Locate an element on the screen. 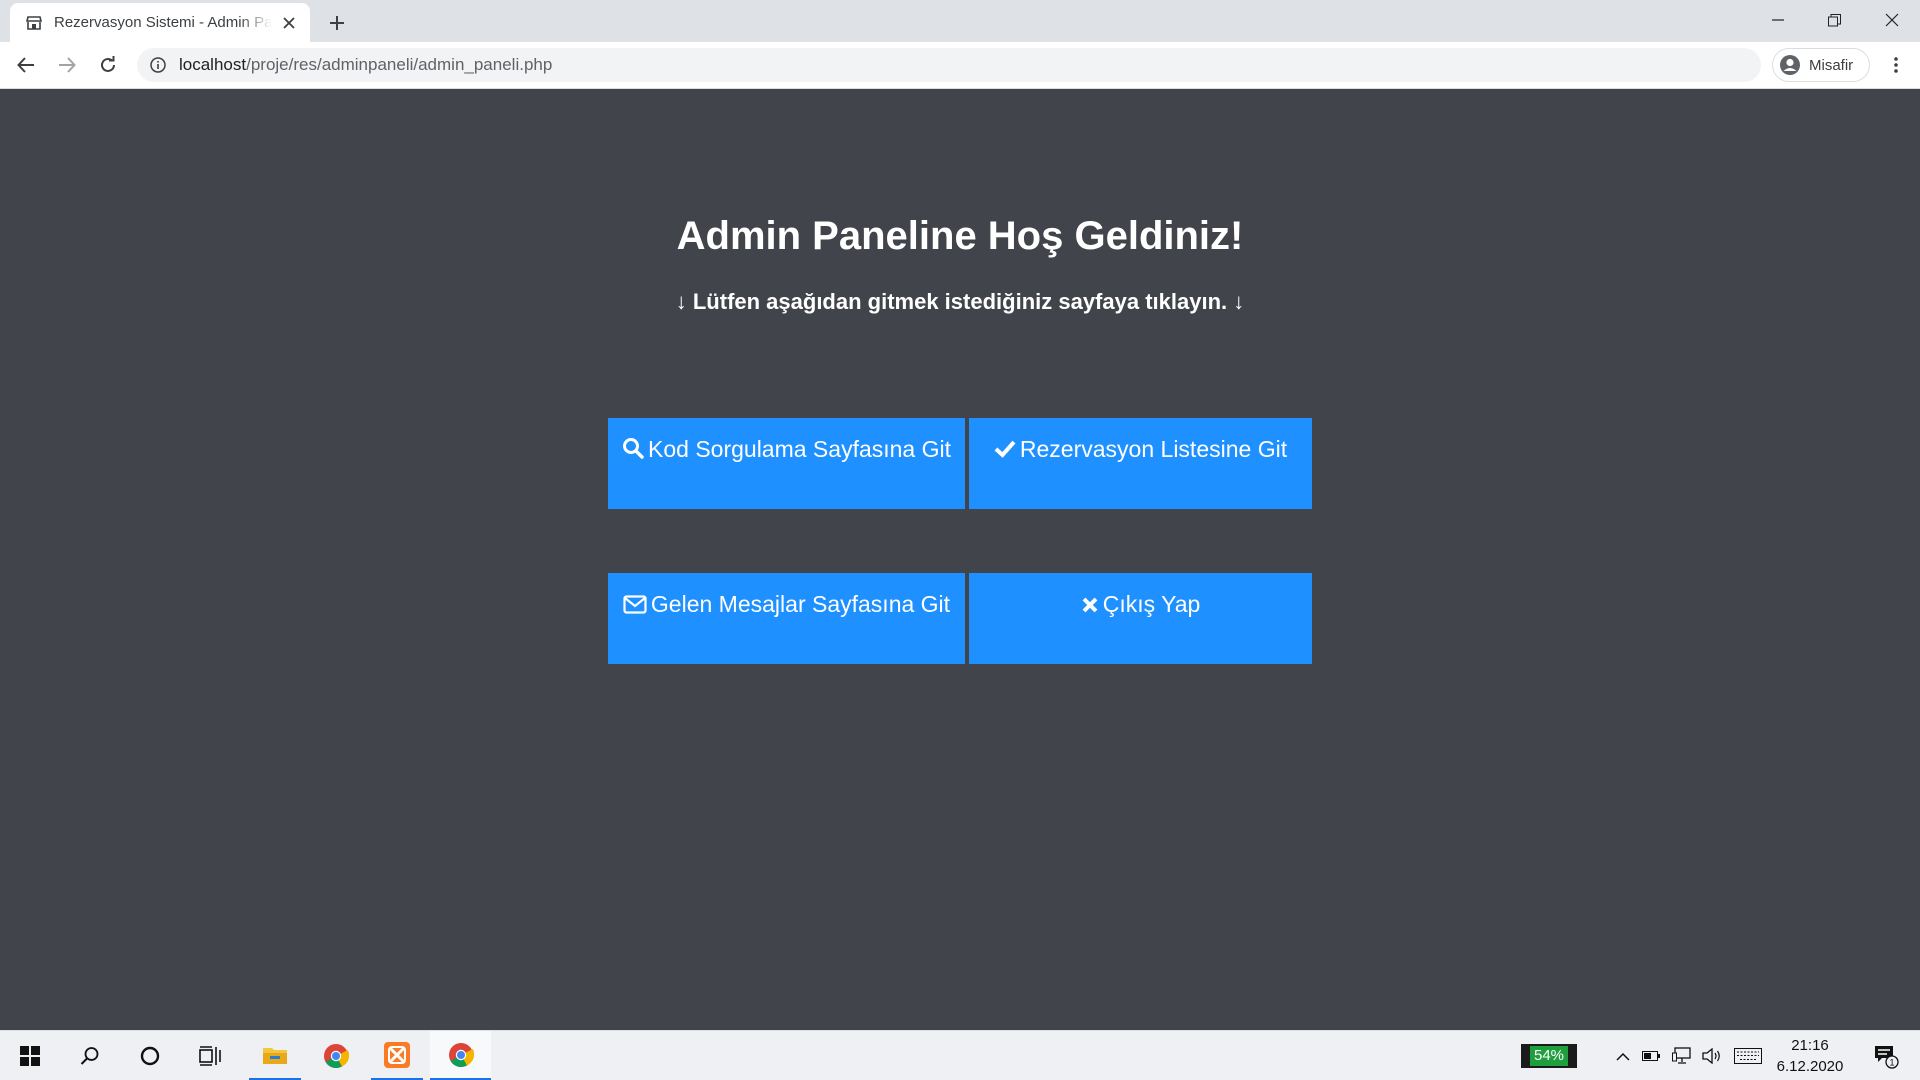 Image resolution: width=1920 pixels, height=1080 pixels. chrome-active-taskbar-item is located at coordinates (460, 1055).